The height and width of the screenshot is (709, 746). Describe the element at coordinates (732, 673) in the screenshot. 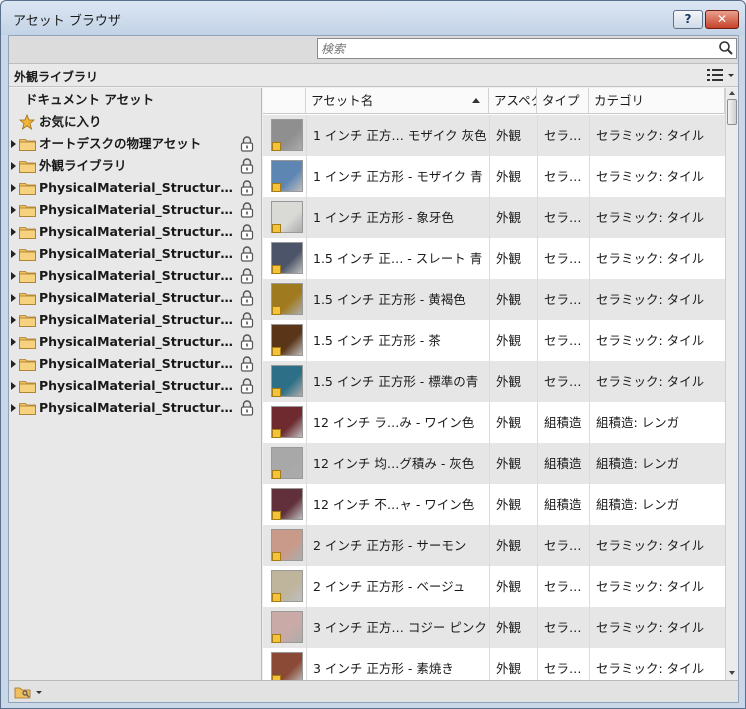

I see `scroll-down-arrow-icon` at that location.